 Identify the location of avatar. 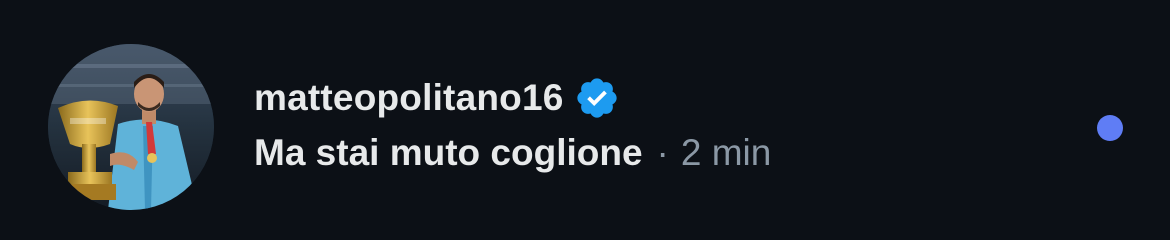
(131, 127).